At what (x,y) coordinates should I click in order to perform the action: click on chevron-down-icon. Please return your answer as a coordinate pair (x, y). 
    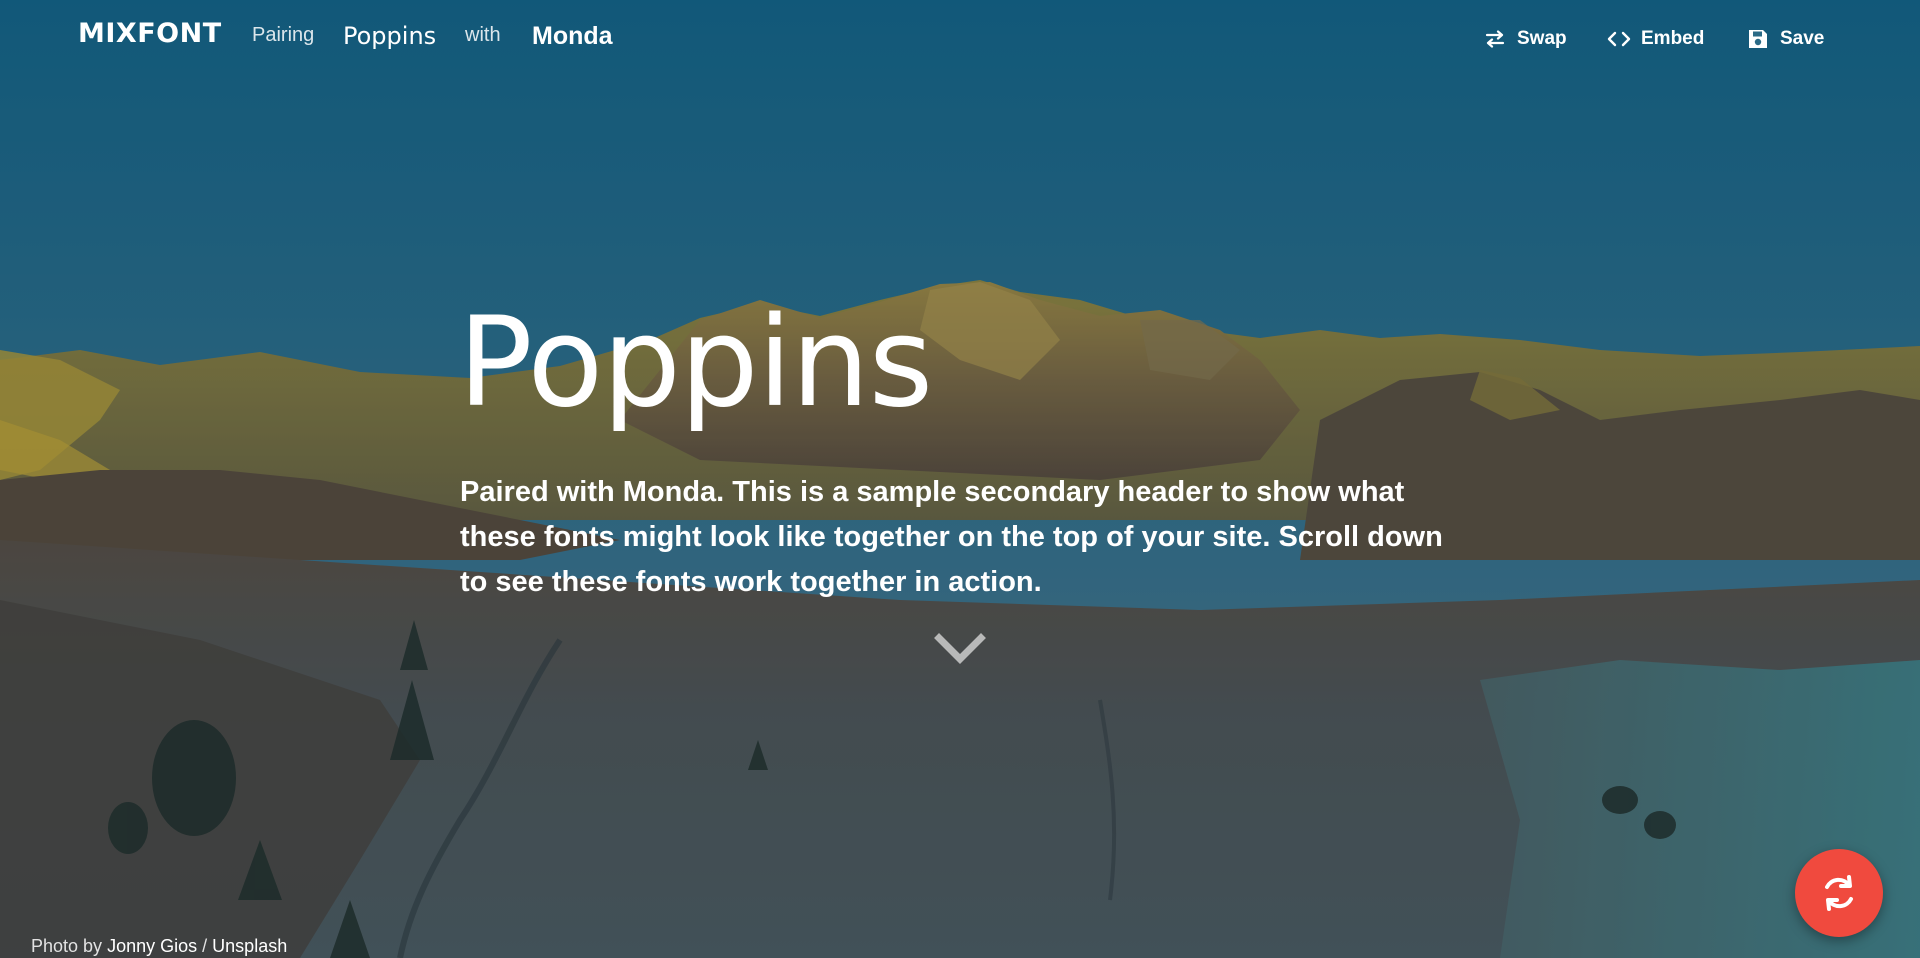
    Looking at the image, I should click on (960, 648).